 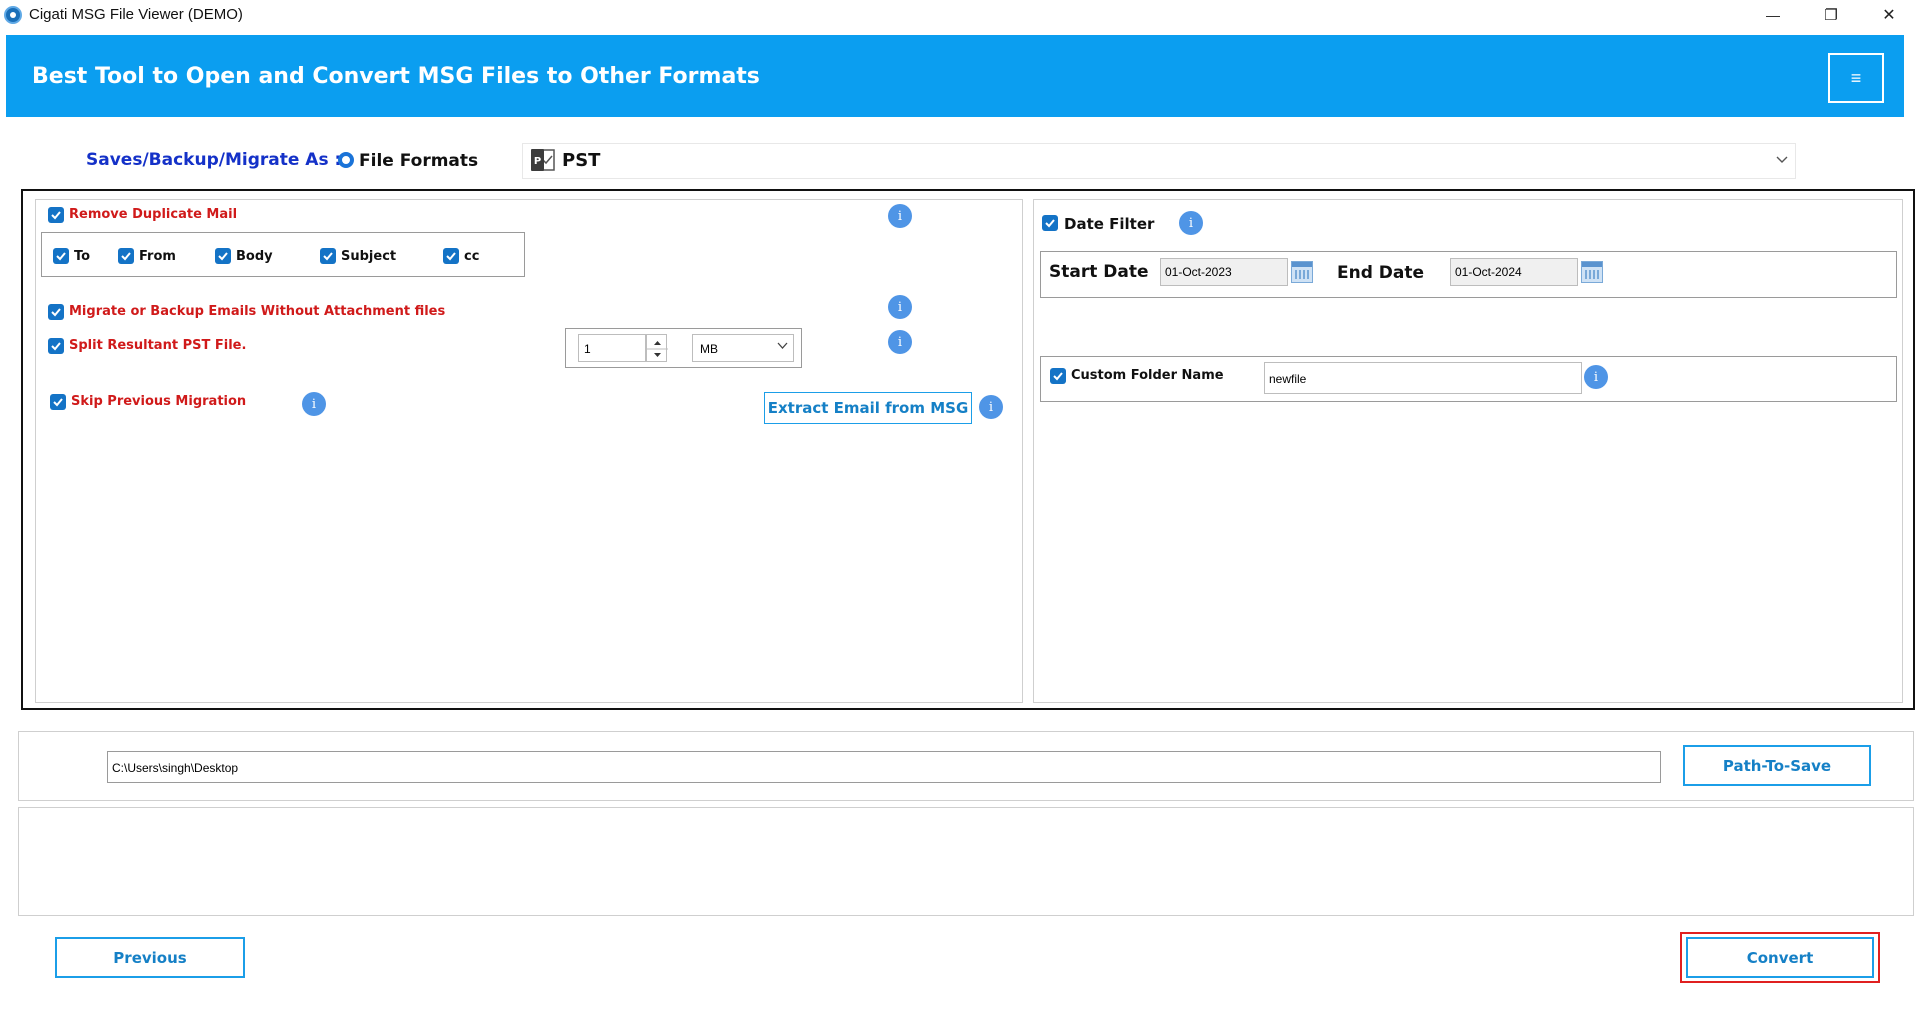 What do you see at coordinates (472, 256) in the screenshot?
I see `field-cc-label: cc` at bounding box center [472, 256].